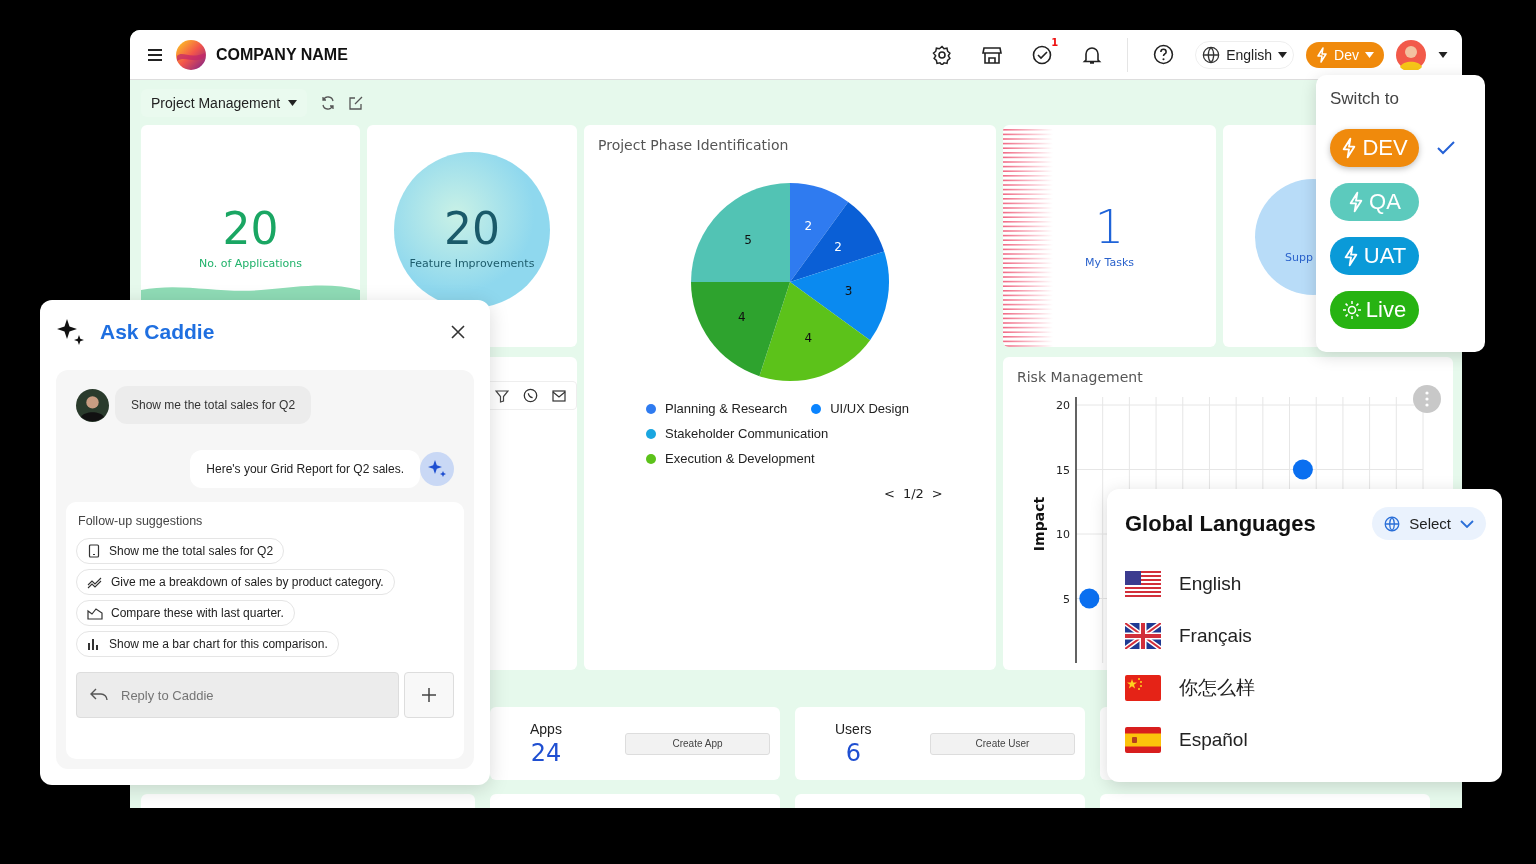 This screenshot has width=1536, height=864. What do you see at coordinates (546, 728) in the screenshot?
I see `summary-label: Apps` at bounding box center [546, 728].